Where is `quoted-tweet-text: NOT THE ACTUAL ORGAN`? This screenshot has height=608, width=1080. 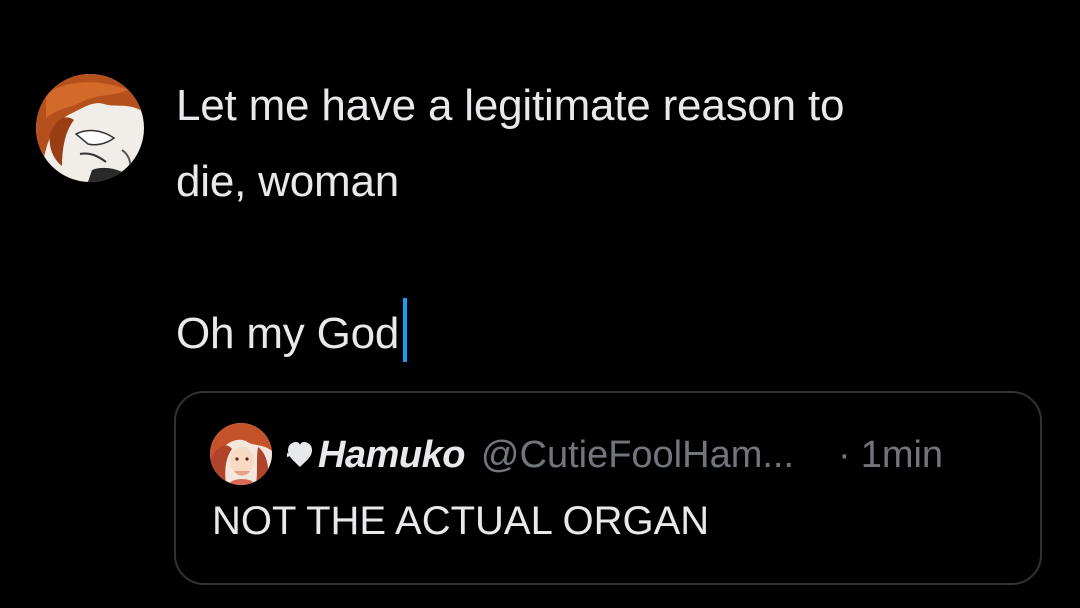
quoted-tweet-text: NOT THE ACTUAL ORGAN is located at coordinates (461, 521).